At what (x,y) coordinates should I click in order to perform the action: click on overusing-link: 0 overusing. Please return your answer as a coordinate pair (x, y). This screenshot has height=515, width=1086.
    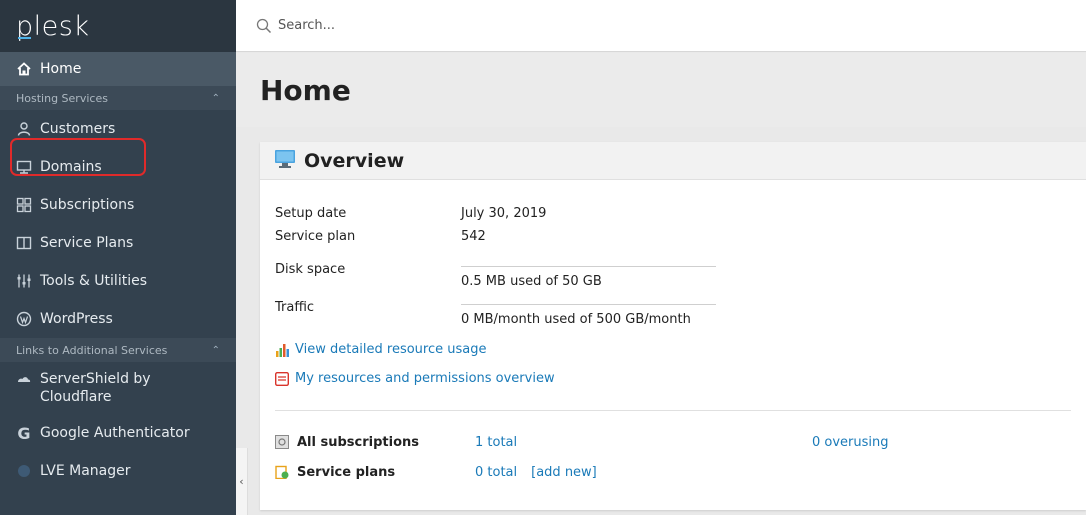
    Looking at the image, I should click on (850, 442).